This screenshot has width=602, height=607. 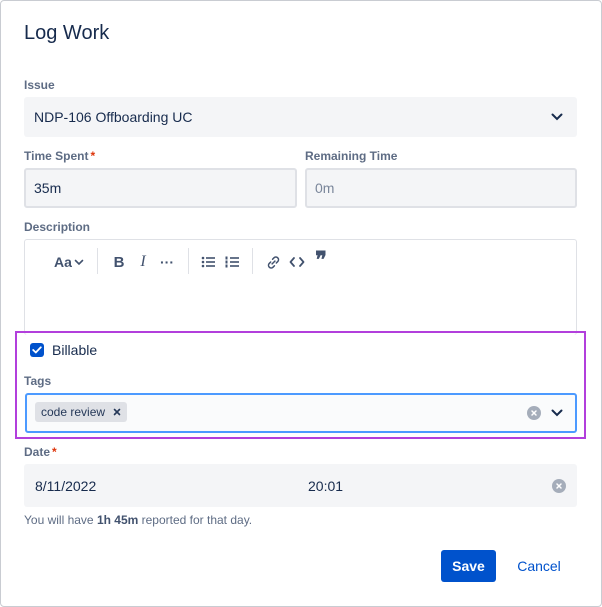 What do you see at coordinates (117, 412) in the screenshot?
I see `remove-tag-icon` at bounding box center [117, 412].